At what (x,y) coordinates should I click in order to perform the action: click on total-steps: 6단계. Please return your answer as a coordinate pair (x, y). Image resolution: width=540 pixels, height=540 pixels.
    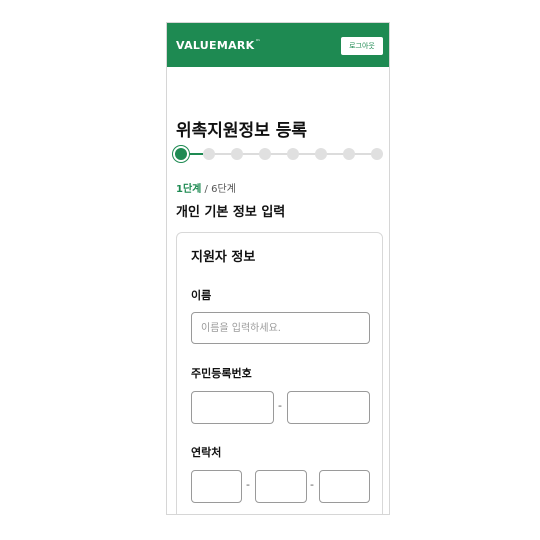
    Looking at the image, I should click on (223, 189).